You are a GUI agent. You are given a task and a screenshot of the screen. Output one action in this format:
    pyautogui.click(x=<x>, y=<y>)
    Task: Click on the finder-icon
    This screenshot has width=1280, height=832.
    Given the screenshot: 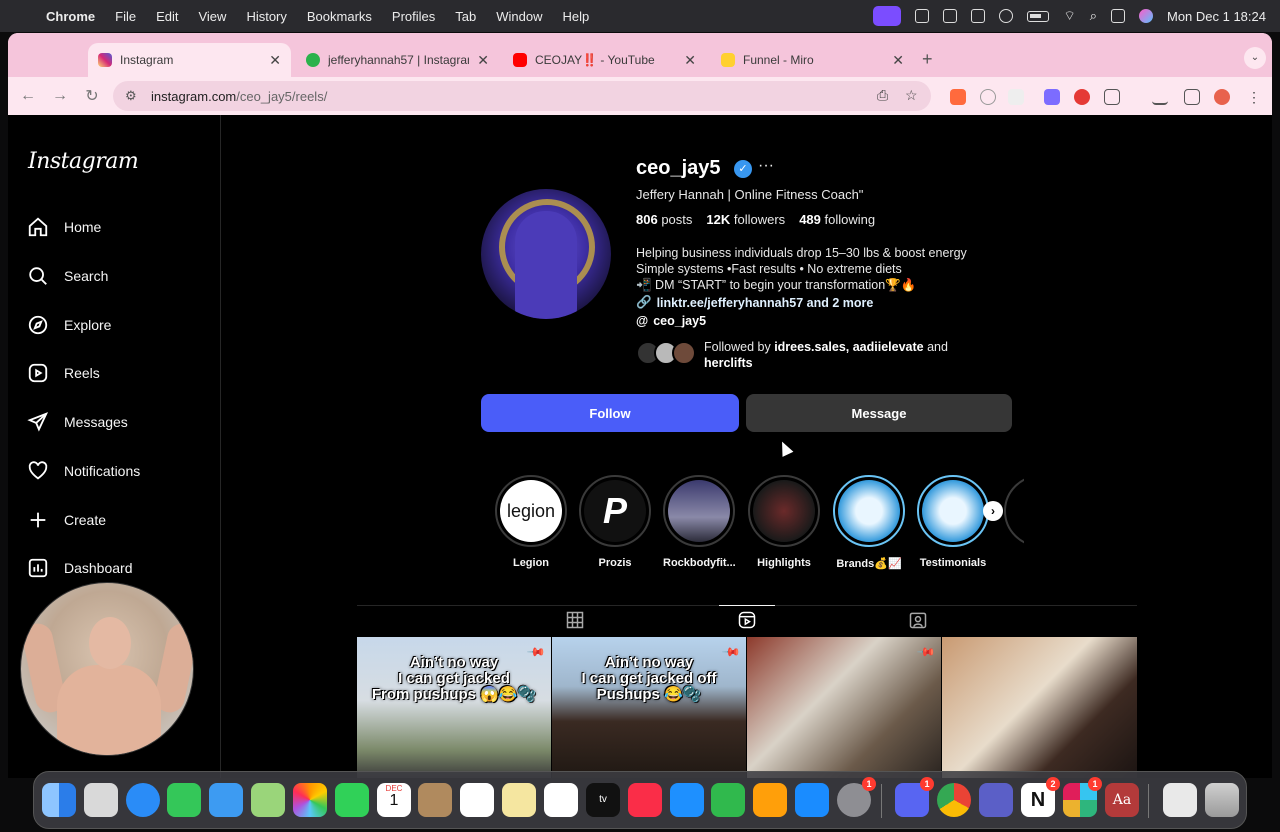 What is the action you would take?
    pyautogui.click(x=59, y=800)
    